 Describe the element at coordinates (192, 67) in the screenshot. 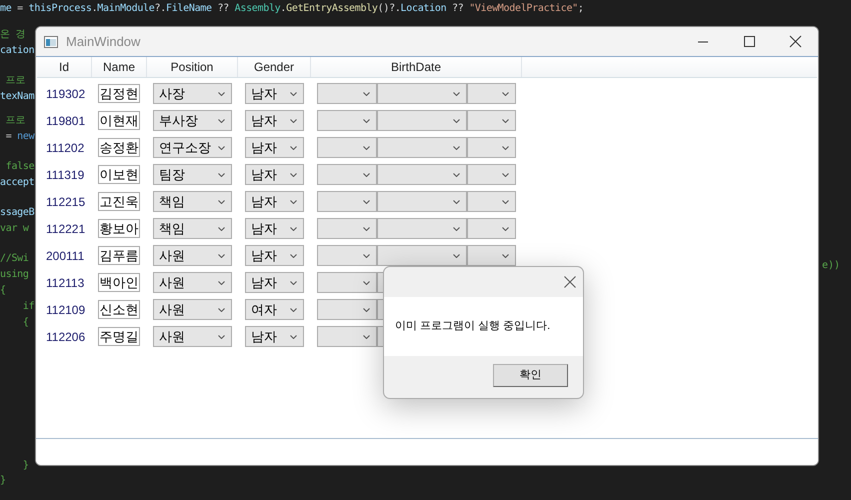

I see `column-header: Position` at that location.